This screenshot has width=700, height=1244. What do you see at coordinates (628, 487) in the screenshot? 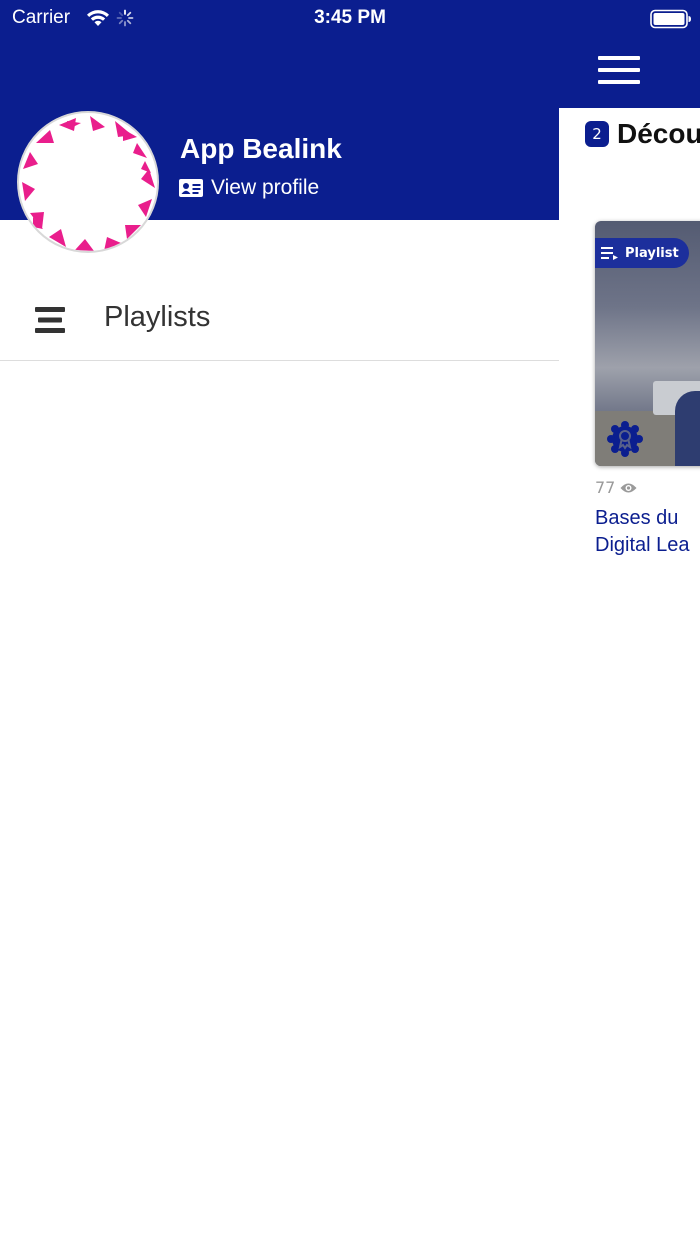
I see `eye-icon` at bounding box center [628, 487].